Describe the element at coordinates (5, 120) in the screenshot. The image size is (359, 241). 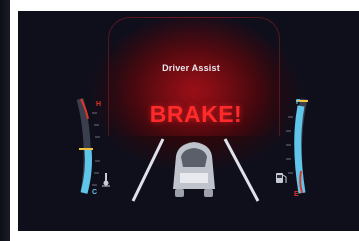
I see `dashboard-bezel` at that location.